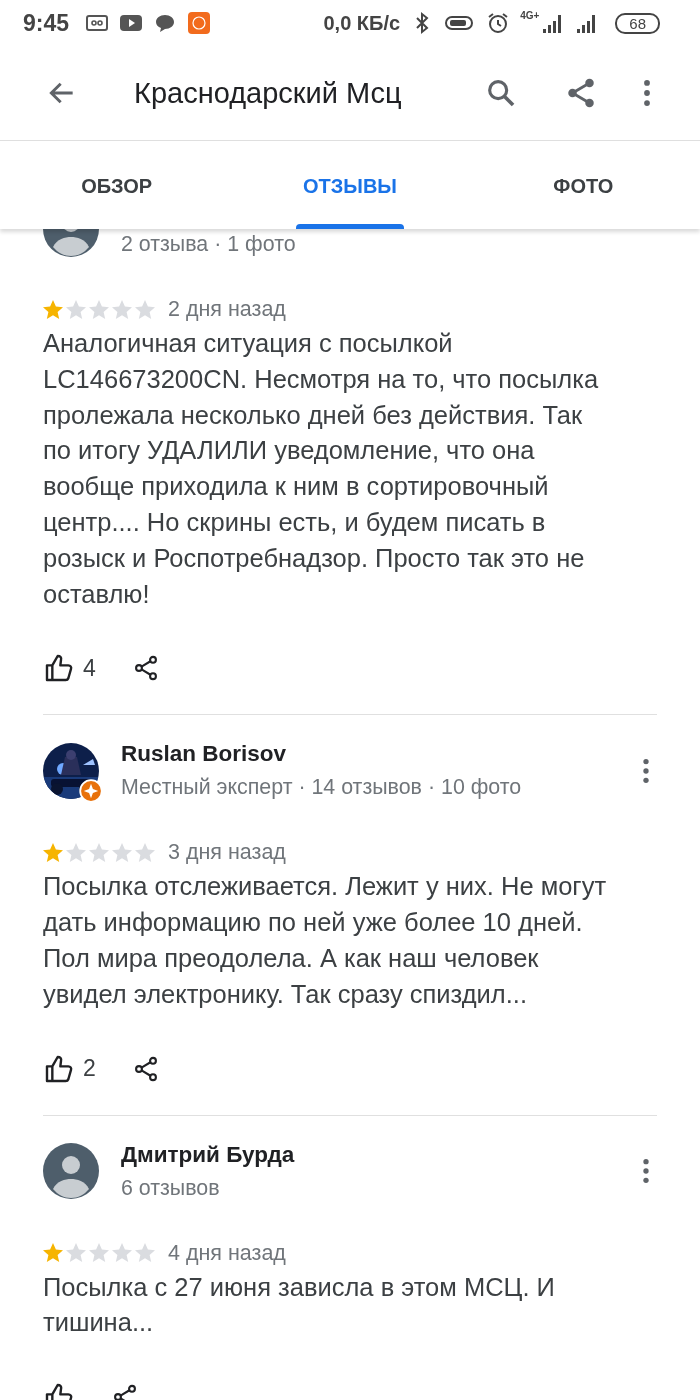  I want to click on app-icon, so click(199, 23).